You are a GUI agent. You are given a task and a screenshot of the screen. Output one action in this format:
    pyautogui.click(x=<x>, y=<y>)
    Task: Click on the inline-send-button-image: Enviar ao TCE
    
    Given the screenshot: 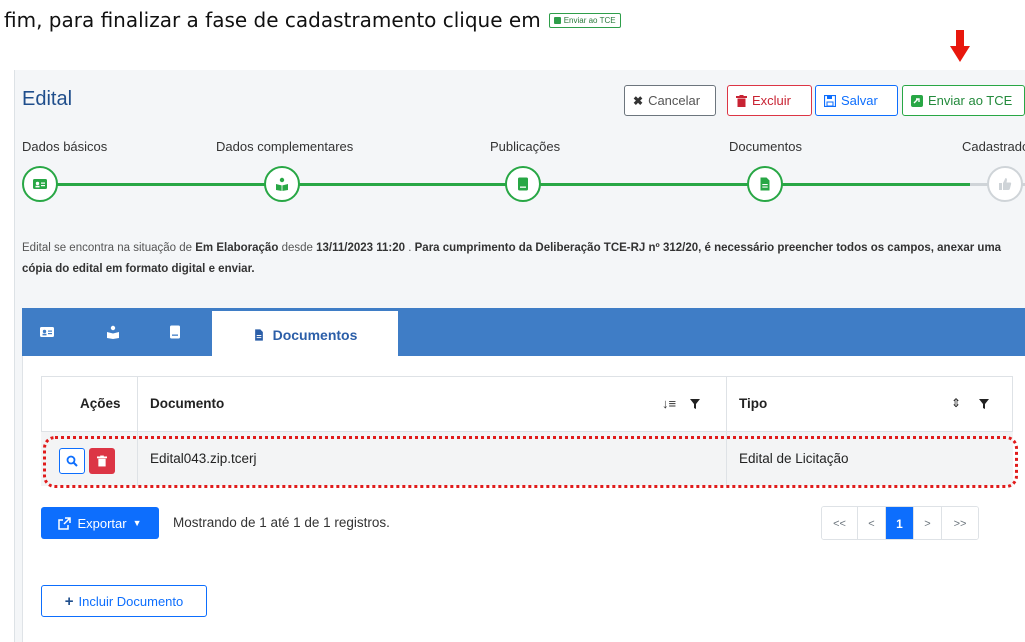 What is the action you would take?
    pyautogui.click(x=584, y=20)
    